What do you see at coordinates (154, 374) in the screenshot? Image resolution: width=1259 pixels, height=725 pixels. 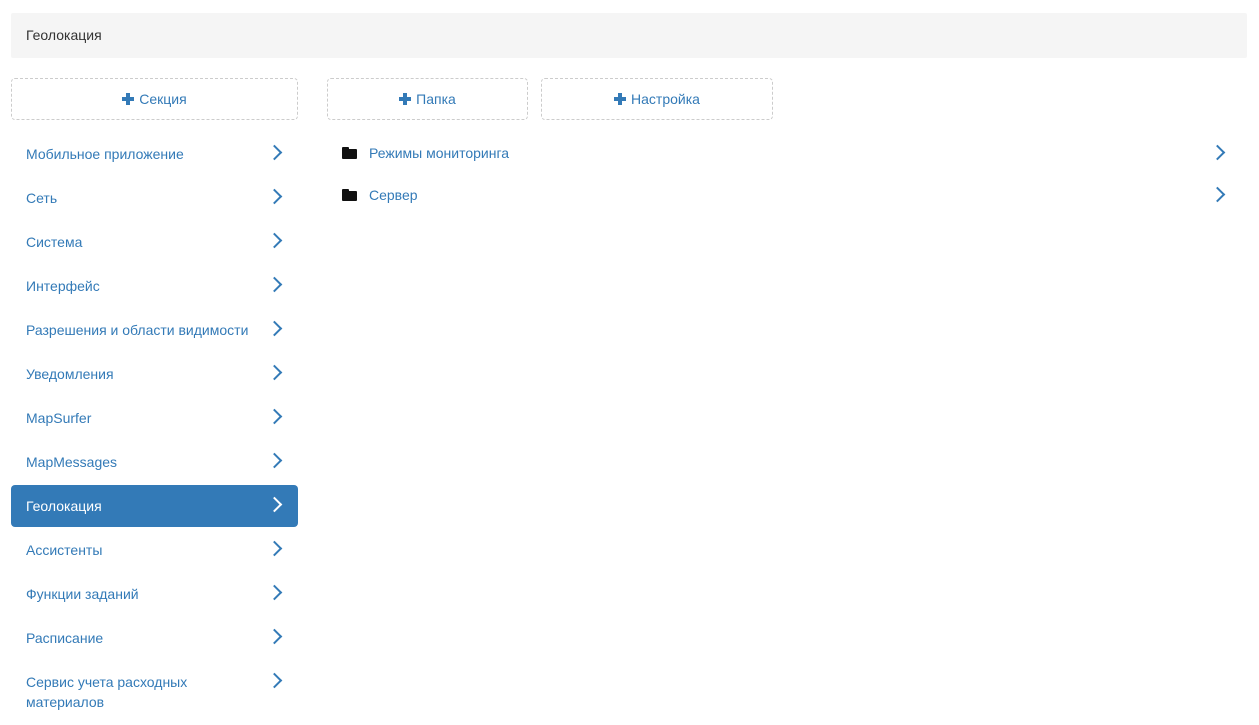 I see `sidebar-item-notifications: Уведомления` at bounding box center [154, 374].